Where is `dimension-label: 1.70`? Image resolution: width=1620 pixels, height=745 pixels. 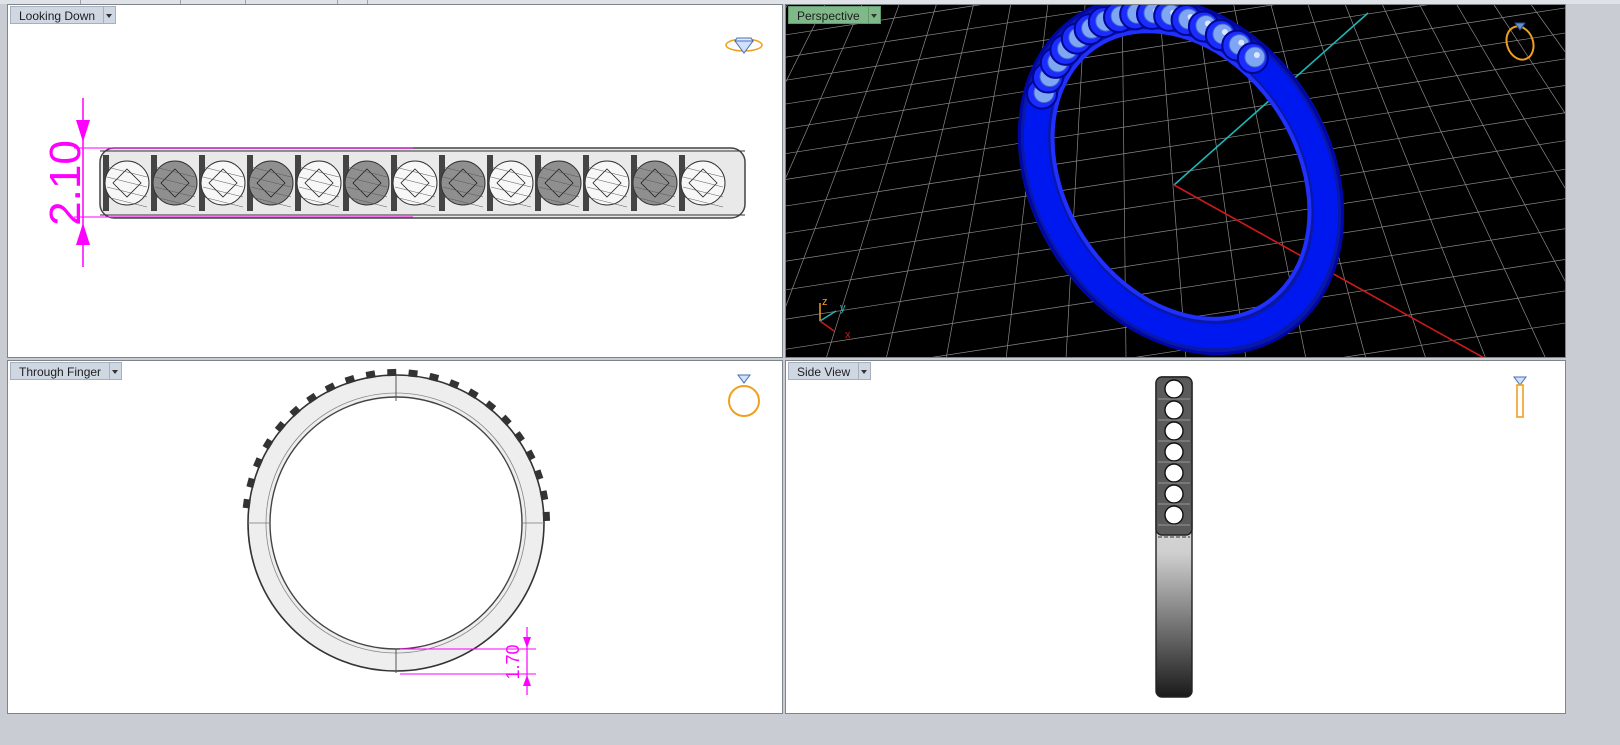
dimension-label: 1.70 is located at coordinates (513, 661).